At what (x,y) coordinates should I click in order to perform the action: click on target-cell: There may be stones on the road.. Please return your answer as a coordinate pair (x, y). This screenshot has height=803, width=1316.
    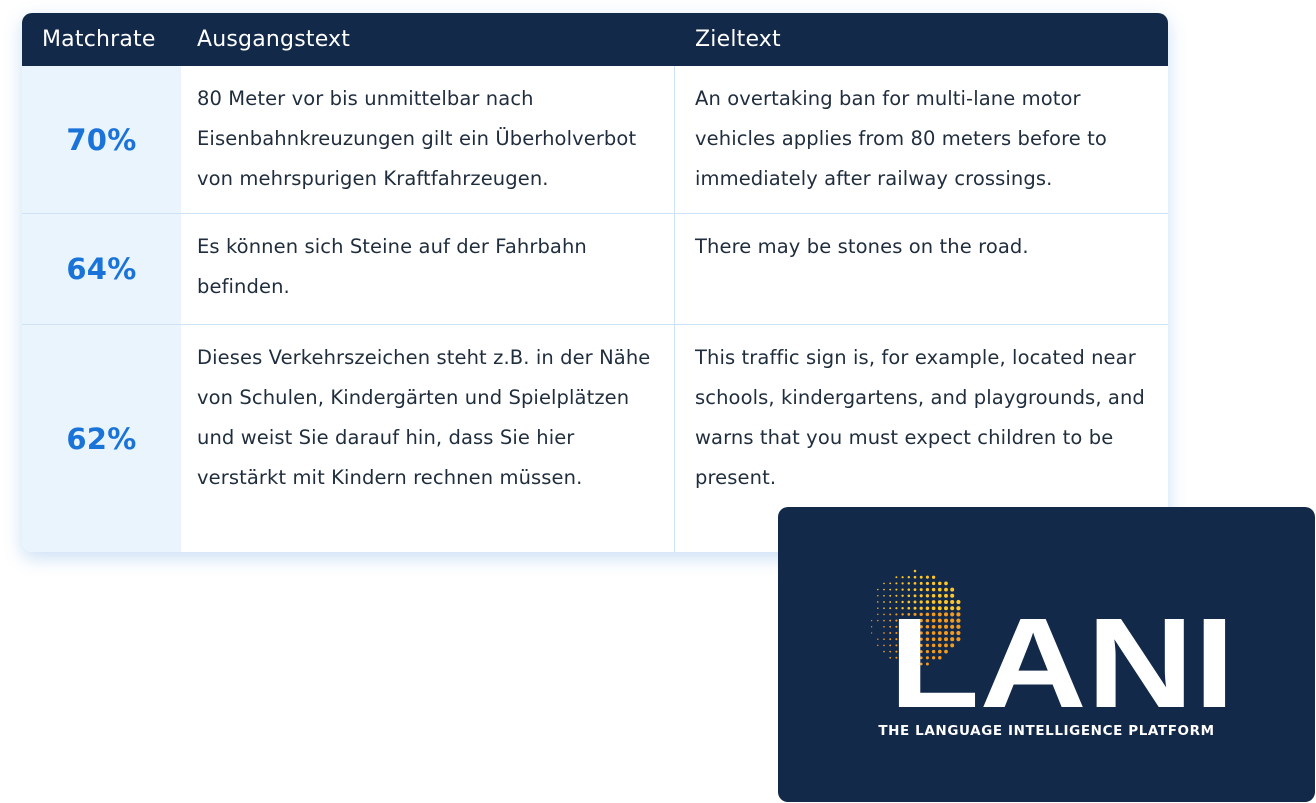
    Looking at the image, I should click on (921, 269).